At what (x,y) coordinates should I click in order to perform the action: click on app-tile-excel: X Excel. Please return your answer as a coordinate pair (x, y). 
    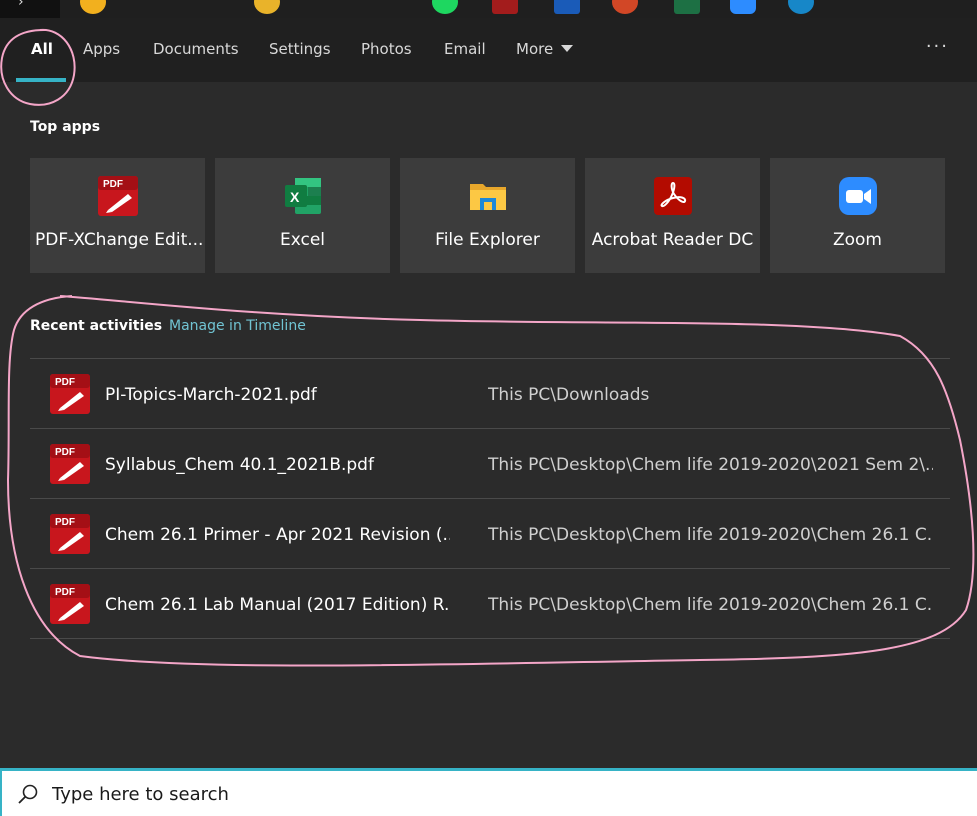
    Looking at the image, I should click on (302, 215).